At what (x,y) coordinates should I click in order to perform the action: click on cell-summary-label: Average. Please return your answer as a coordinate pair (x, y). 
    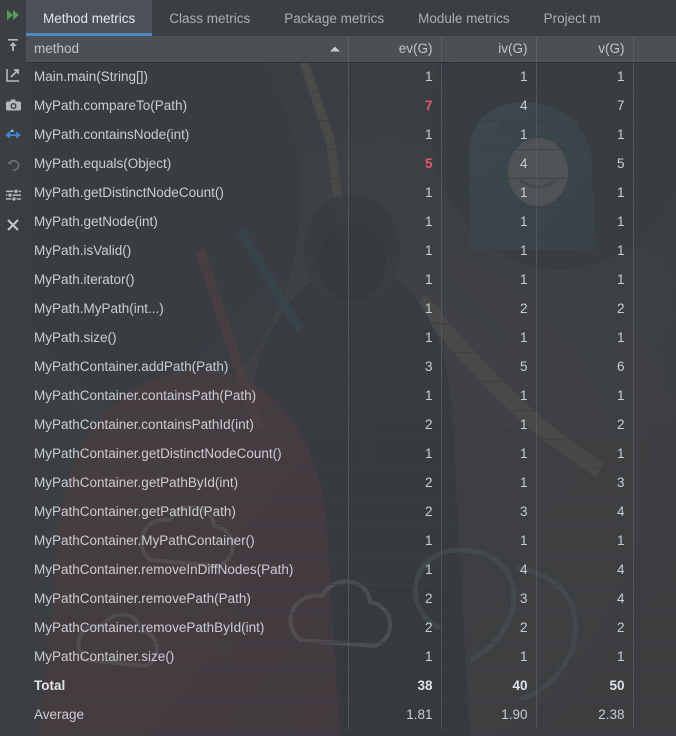
    Looking at the image, I should click on (187, 715).